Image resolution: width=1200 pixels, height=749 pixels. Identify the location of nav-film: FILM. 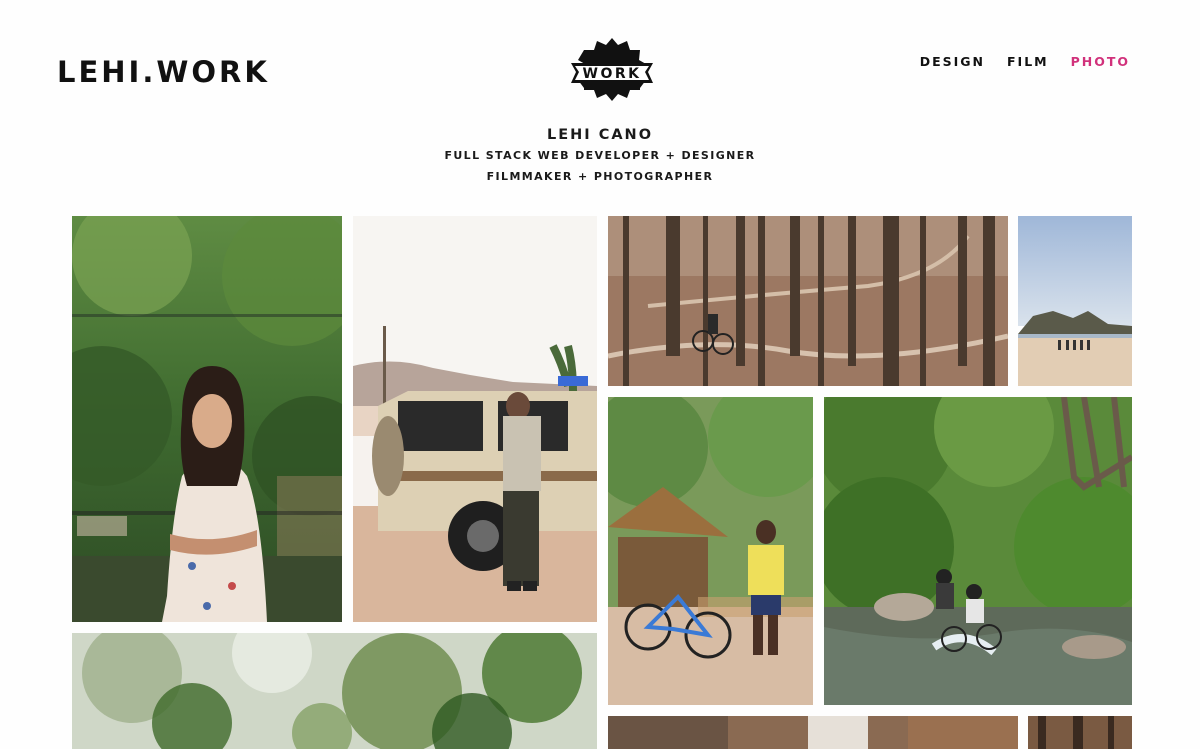
(1028, 61).